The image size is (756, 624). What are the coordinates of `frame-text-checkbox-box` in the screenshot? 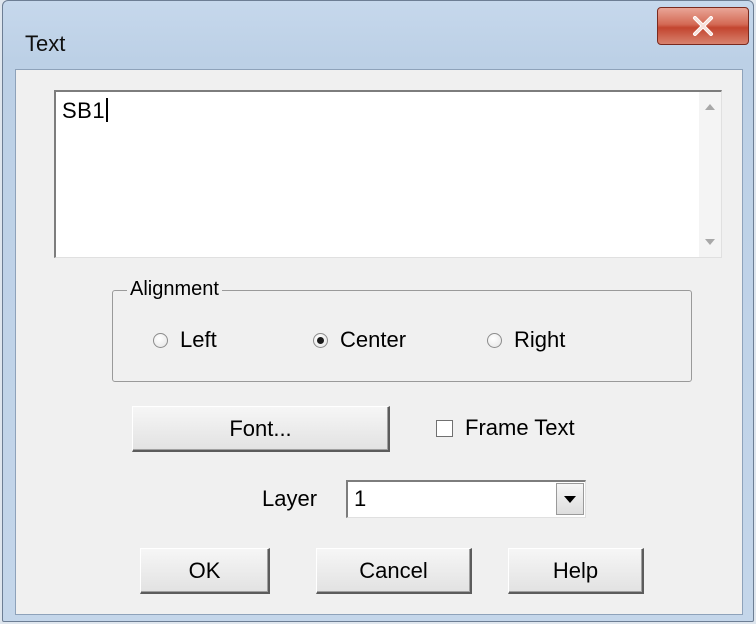 It's located at (444, 428).